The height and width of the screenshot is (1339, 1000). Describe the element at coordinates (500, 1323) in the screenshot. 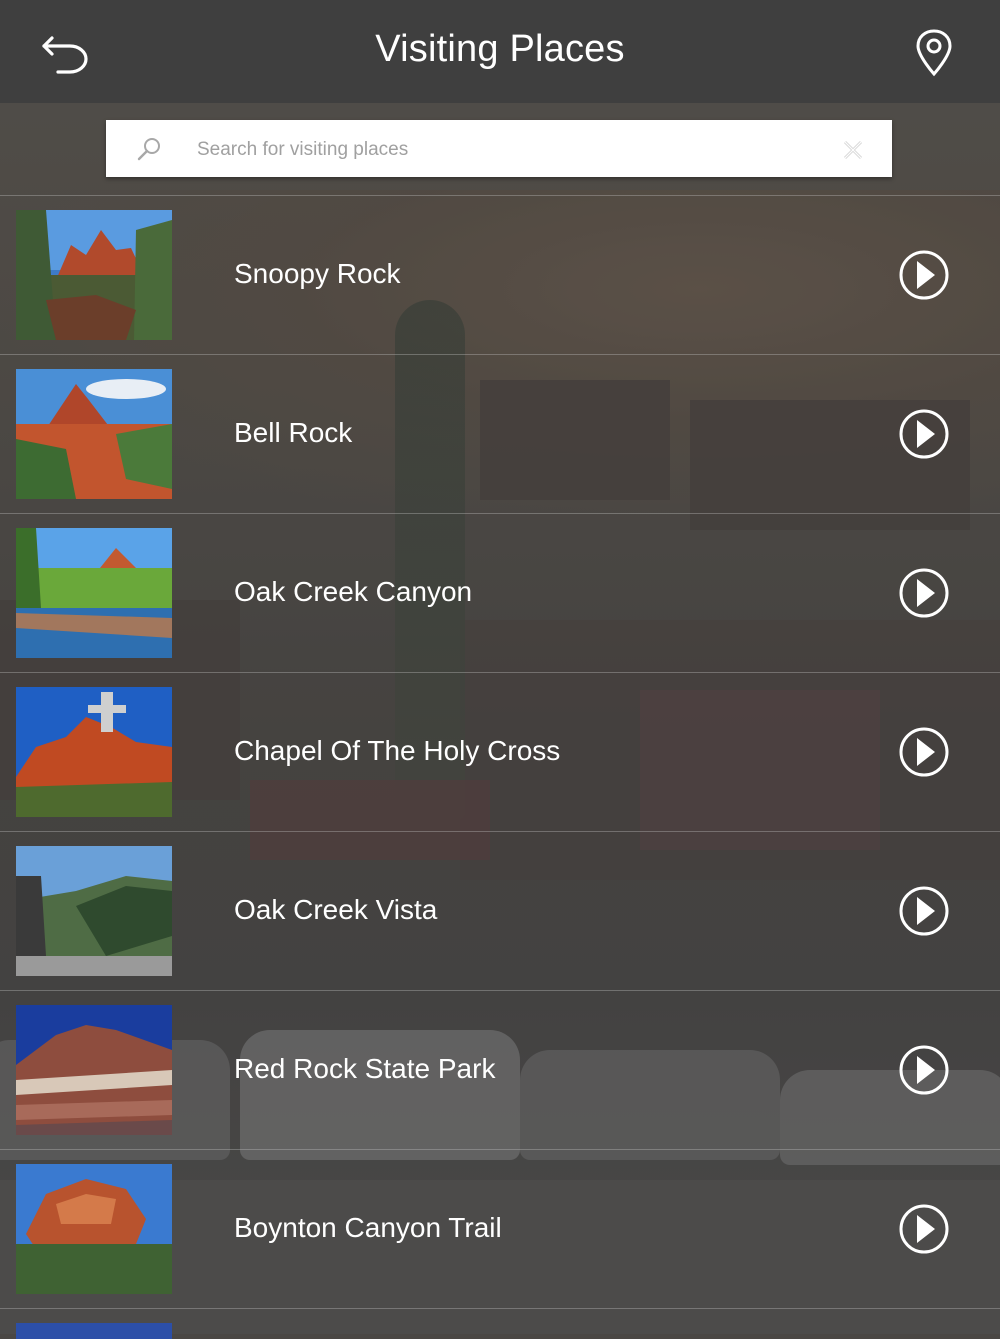

I see `list-item-partial` at that location.